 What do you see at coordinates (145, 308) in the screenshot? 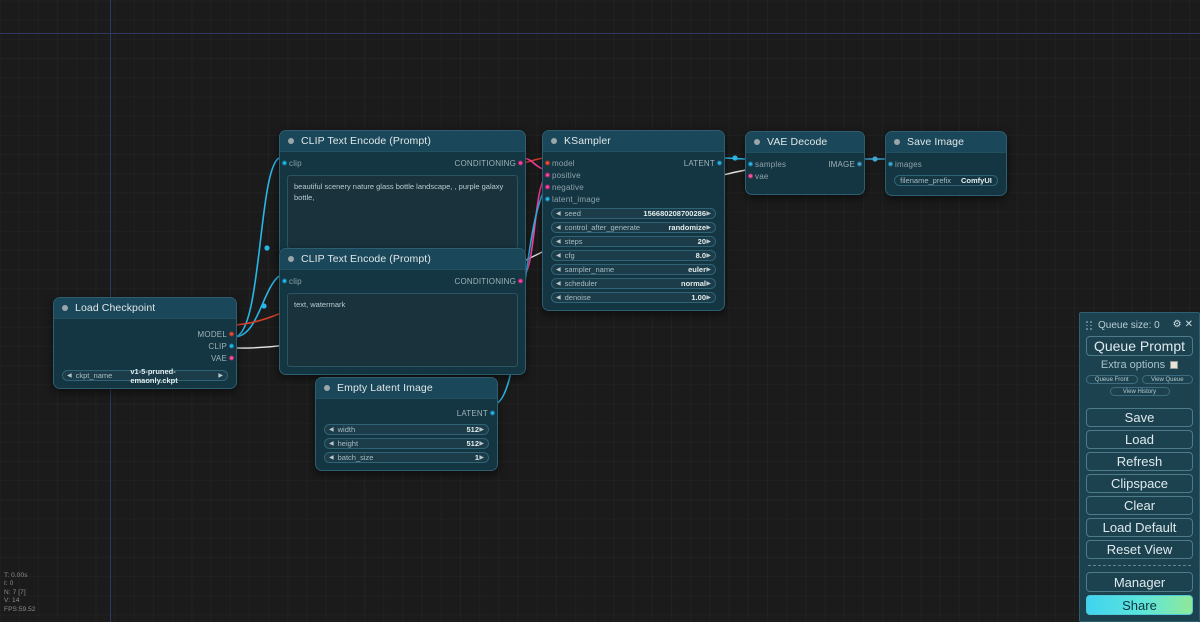
I see `node-title-bar: Load Checkpoint` at bounding box center [145, 308].